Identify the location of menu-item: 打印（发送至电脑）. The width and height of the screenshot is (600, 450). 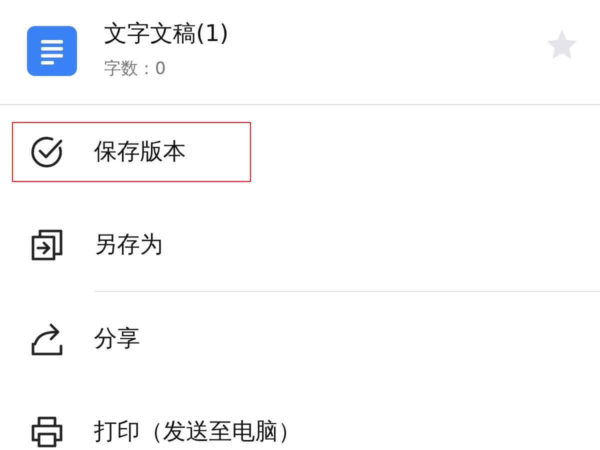
(197, 431).